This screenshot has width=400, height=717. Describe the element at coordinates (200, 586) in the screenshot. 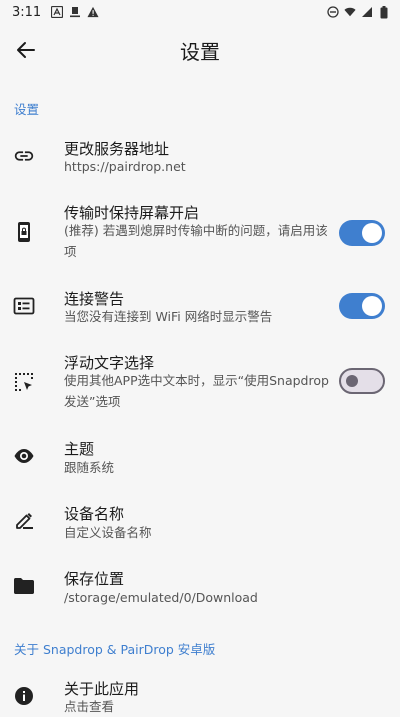

I see `setting-save-location: 保存位置 /storage/emulated/0/Download` at that location.